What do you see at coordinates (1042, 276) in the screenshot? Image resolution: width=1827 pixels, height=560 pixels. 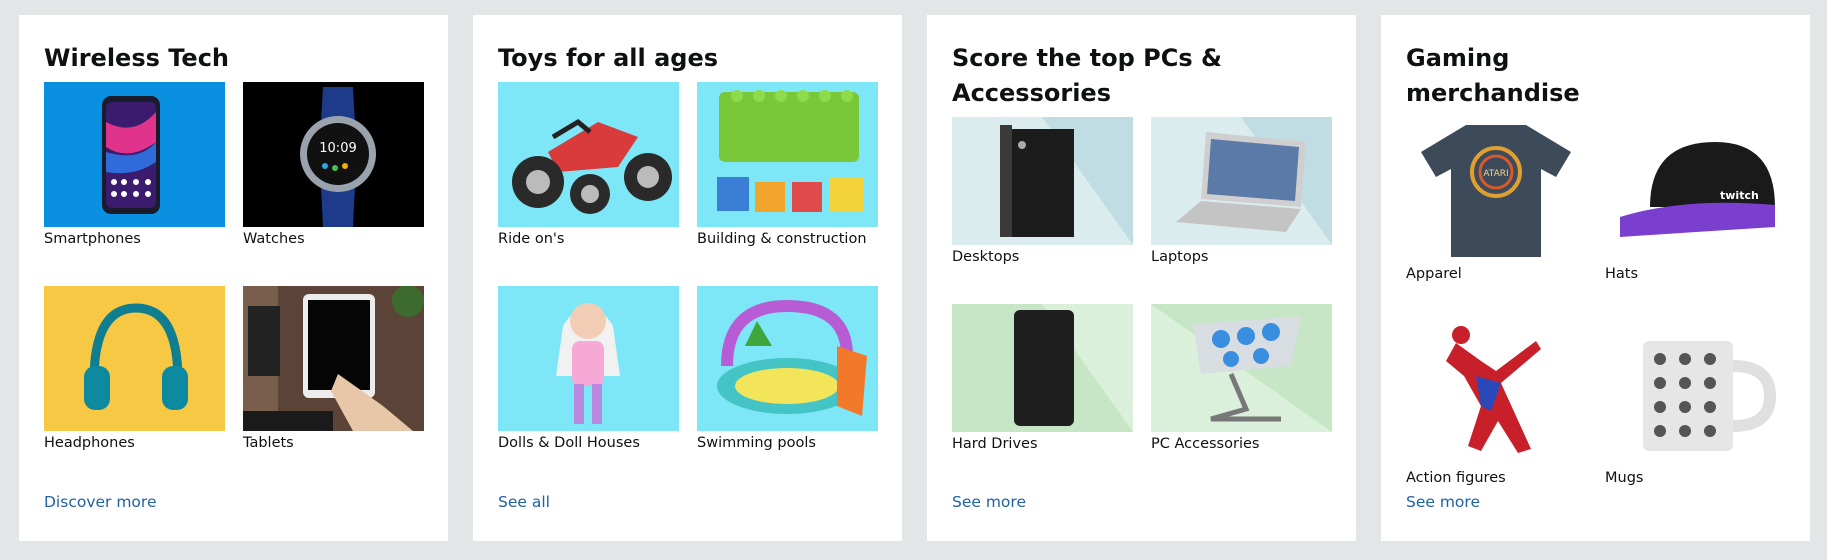 I see `tile-label: Desktops` at bounding box center [1042, 276].